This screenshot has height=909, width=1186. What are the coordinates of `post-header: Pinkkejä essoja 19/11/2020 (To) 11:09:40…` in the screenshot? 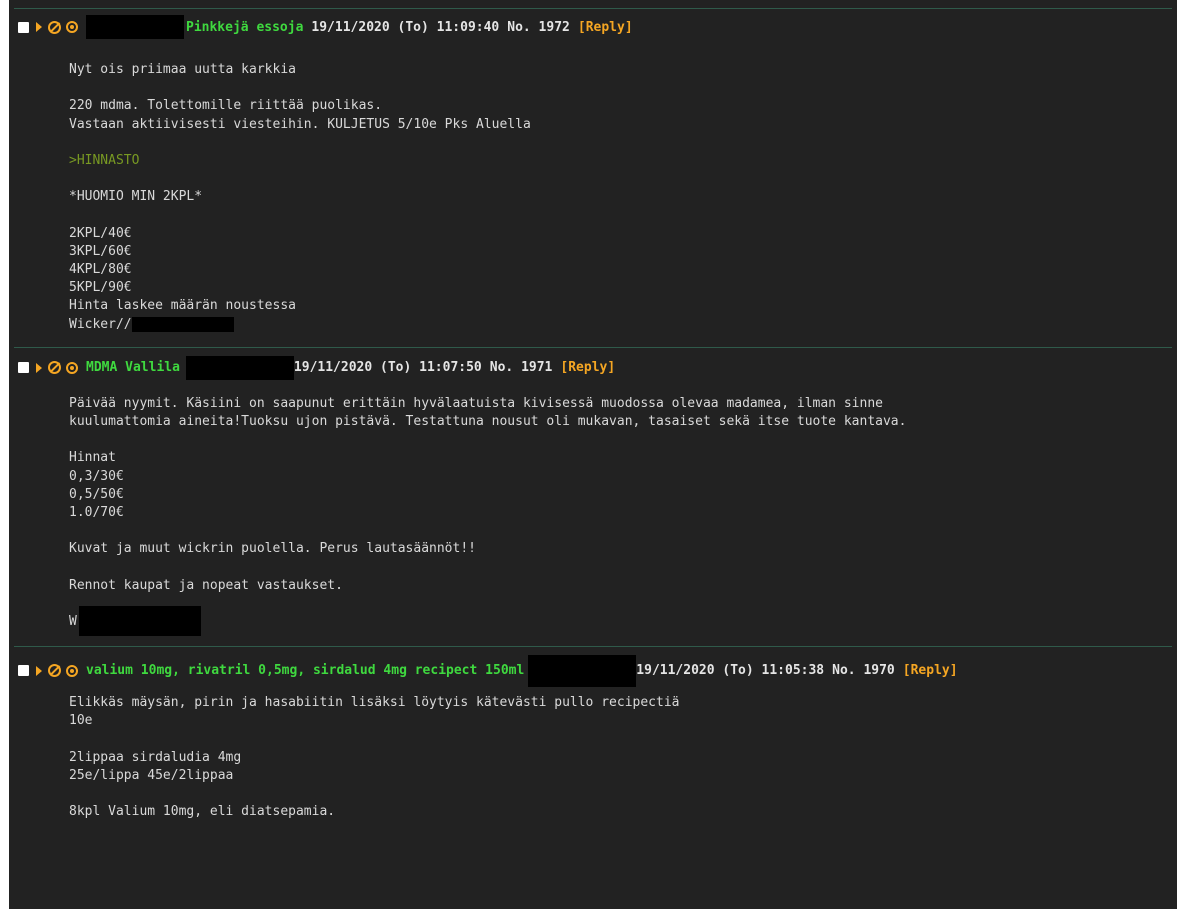 It's located at (593, 27).